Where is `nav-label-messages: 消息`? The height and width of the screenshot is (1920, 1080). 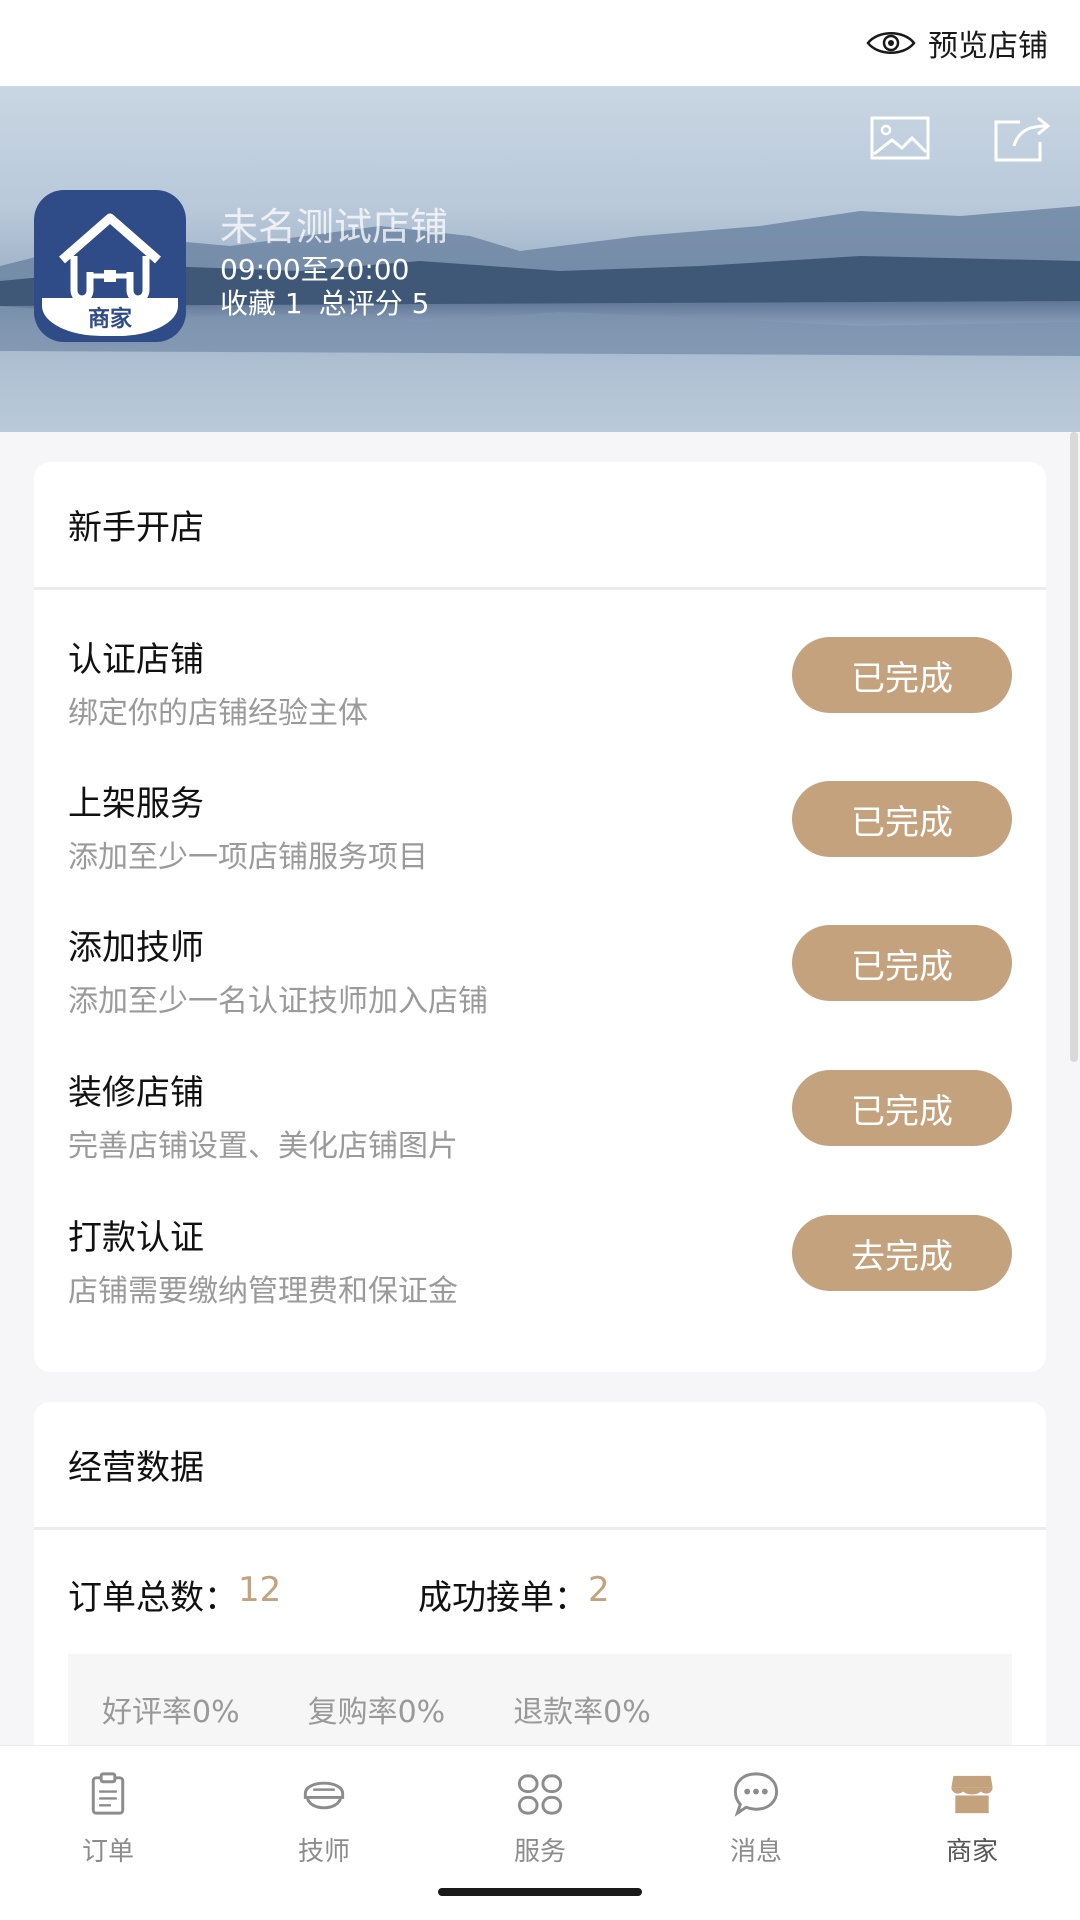 nav-label-messages: 消息 is located at coordinates (755, 1852).